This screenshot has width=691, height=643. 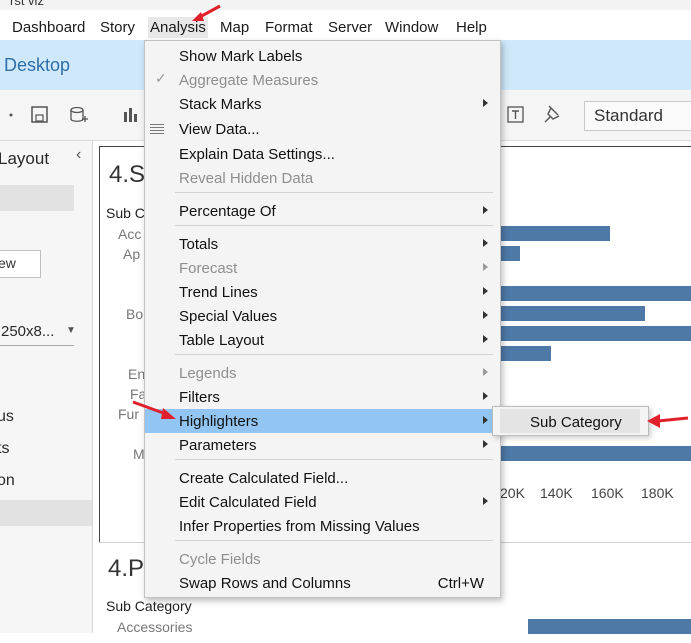 I want to click on sub-category-header: Sub C, so click(x=125, y=213).